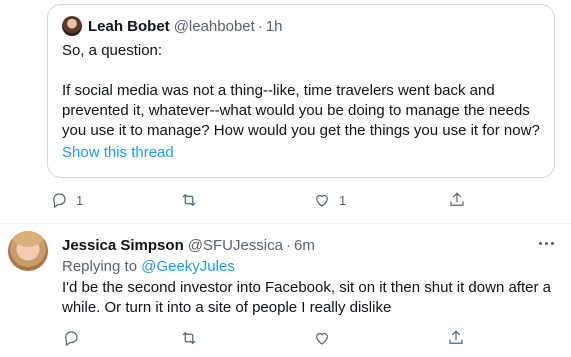 The height and width of the screenshot is (357, 571). What do you see at coordinates (129, 26) in the screenshot?
I see `quoted-author-name: Leah Bobet` at bounding box center [129, 26].